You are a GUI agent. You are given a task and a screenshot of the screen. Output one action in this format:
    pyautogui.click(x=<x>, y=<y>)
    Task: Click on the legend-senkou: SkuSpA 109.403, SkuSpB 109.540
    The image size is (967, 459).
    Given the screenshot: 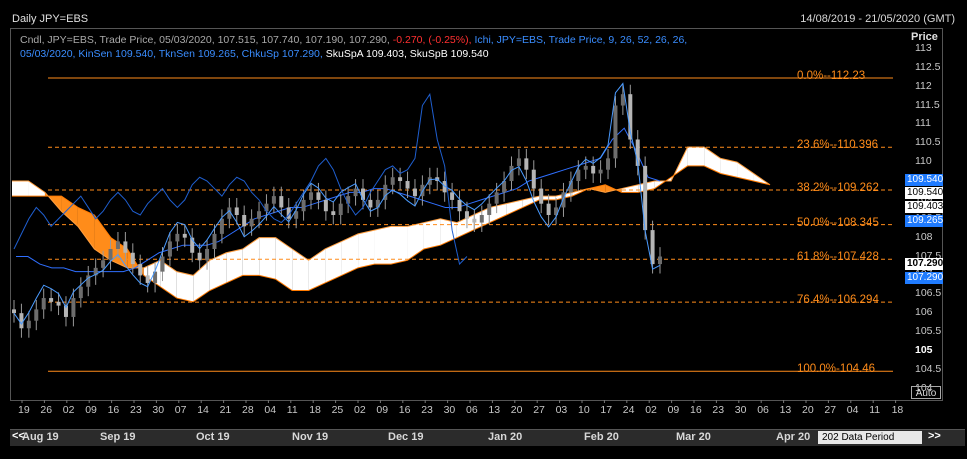 What is the action you would take?
    pyautogui.click(x=407, y=54)
    